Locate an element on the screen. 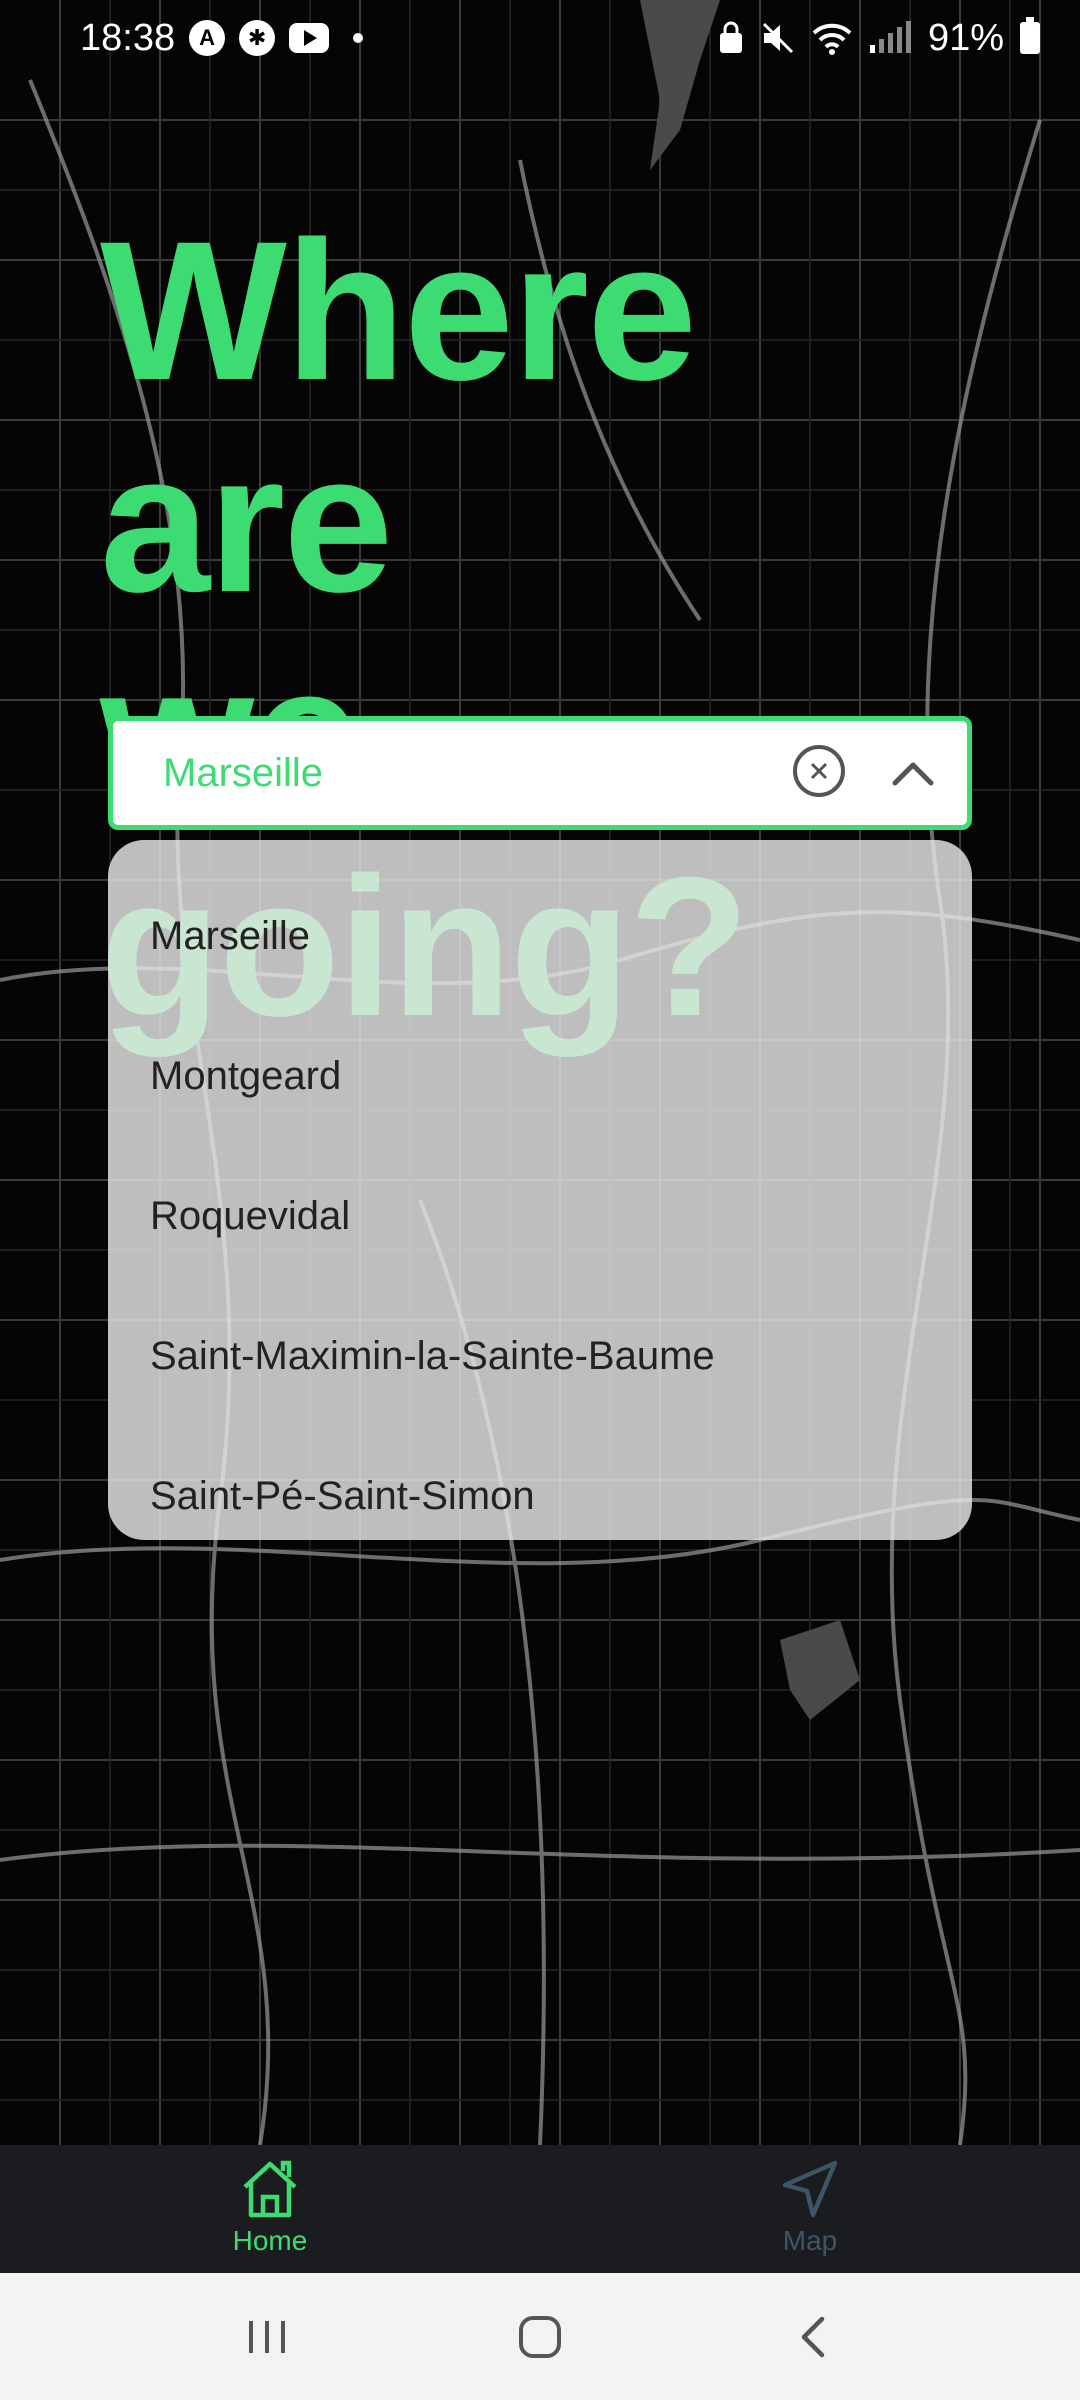  bottom-navigation: Home Map is located at coordinates (540, 2209).